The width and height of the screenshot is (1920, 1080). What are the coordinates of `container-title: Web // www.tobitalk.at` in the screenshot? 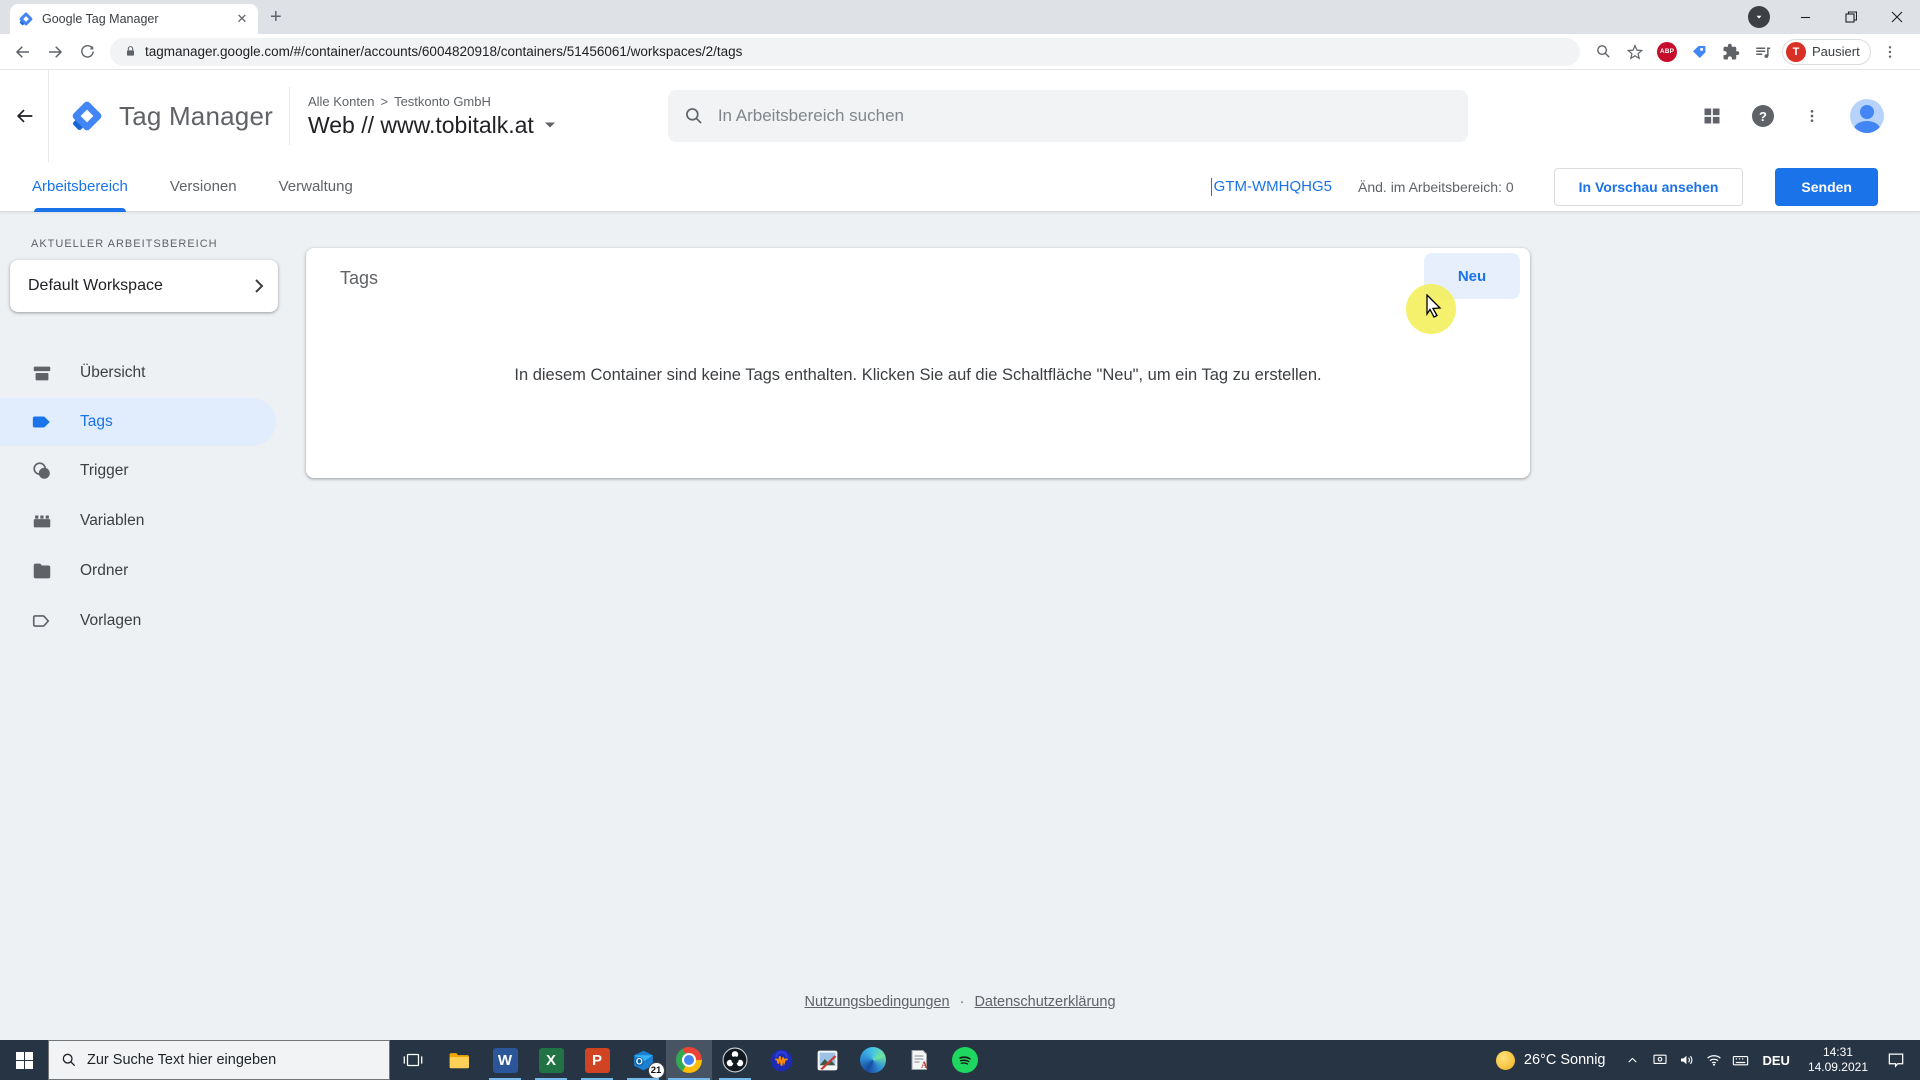 It's located at (420, 124).